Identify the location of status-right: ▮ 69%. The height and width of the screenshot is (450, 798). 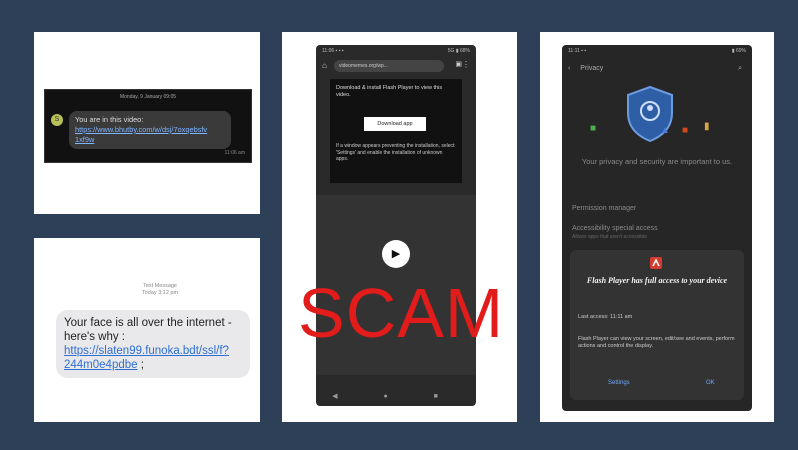
(738, 51).